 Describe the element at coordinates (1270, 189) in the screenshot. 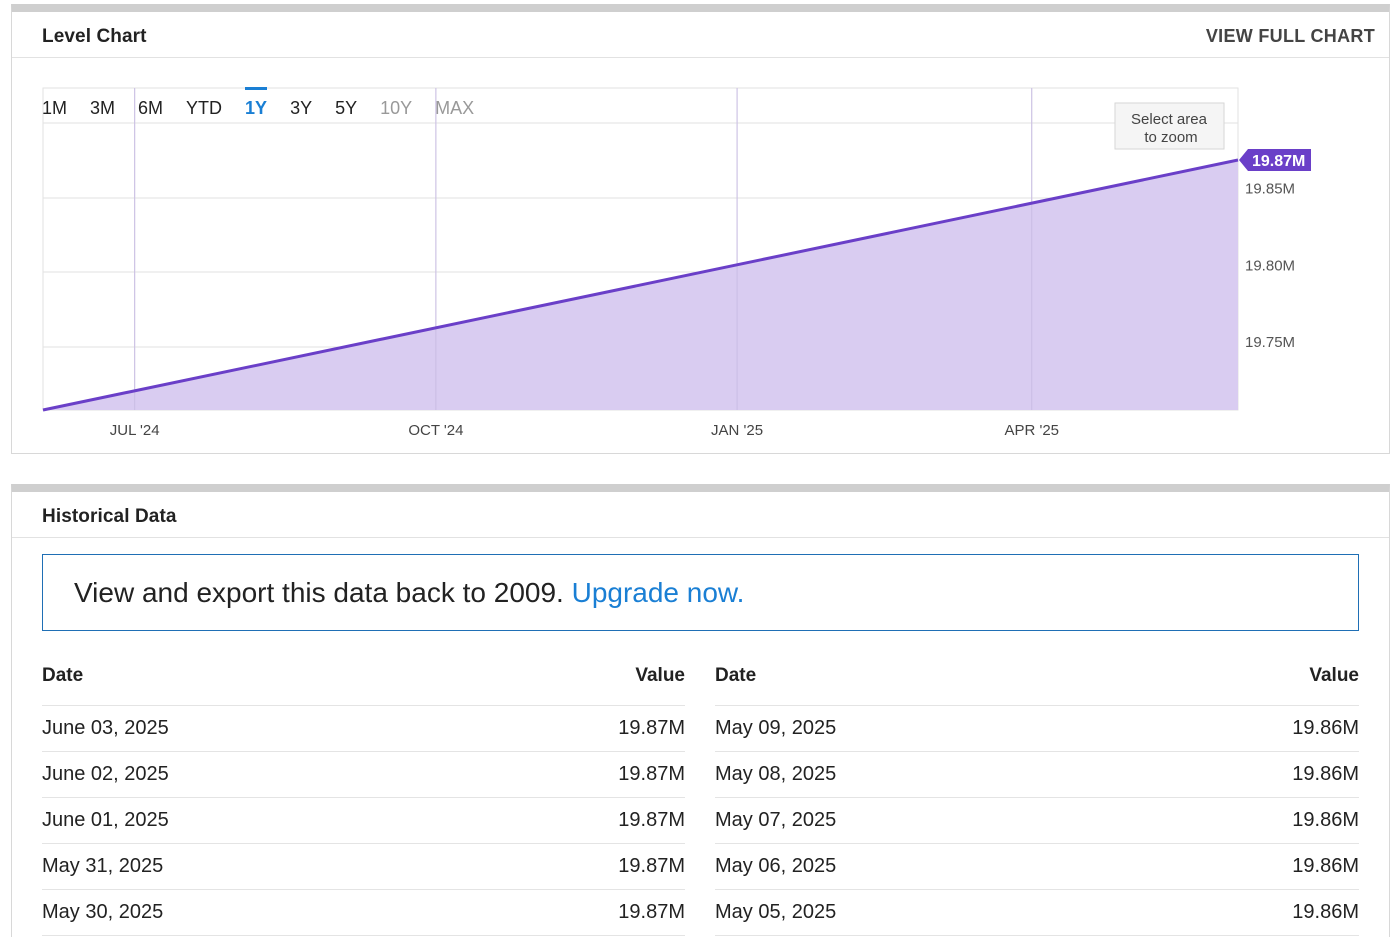

I see `y-tick-label: 19.85M` at that location.